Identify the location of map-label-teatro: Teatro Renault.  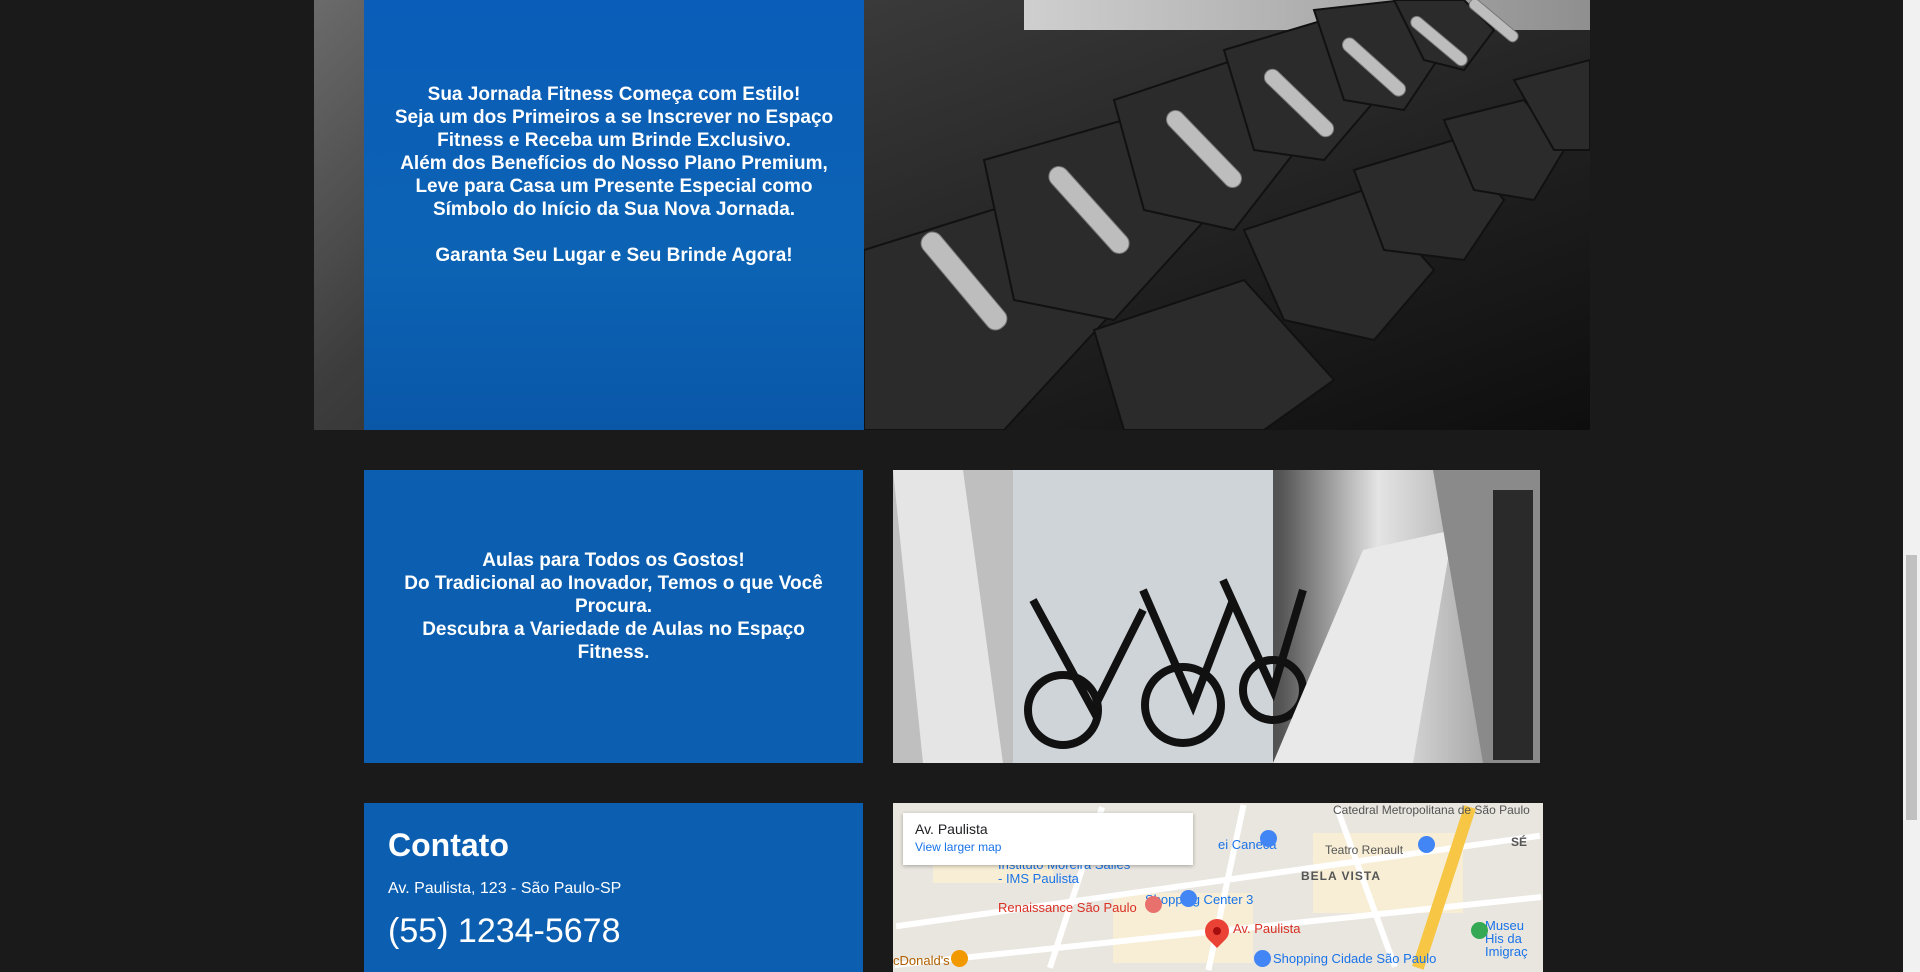
(1364, 850).